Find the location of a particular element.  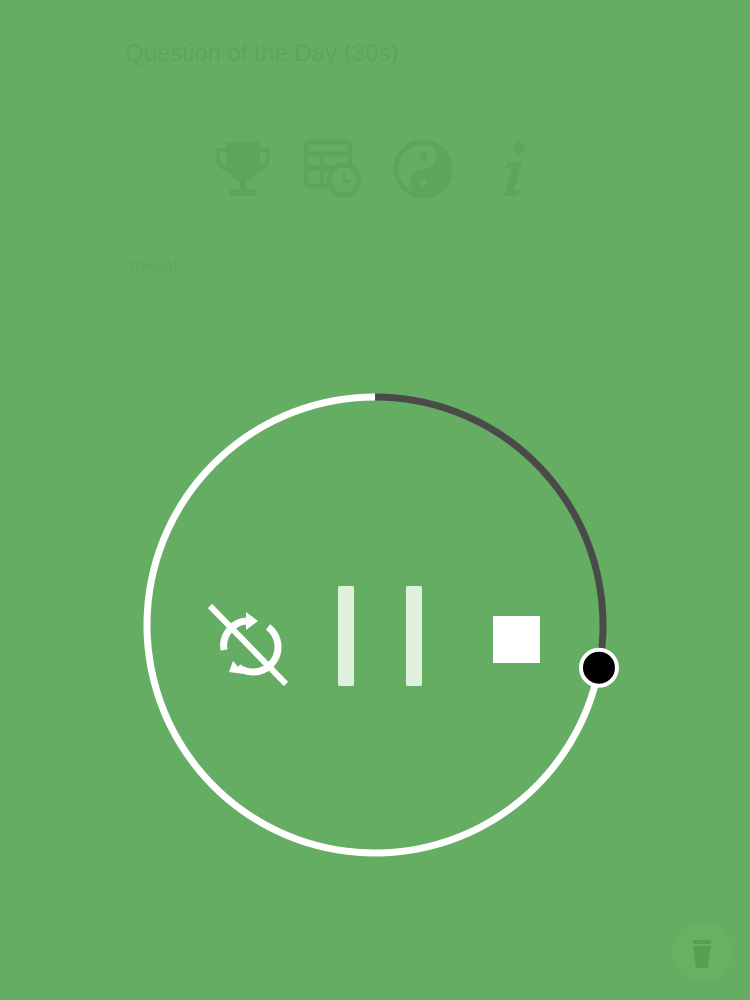

pause-button is located at coordinates (380, 635).